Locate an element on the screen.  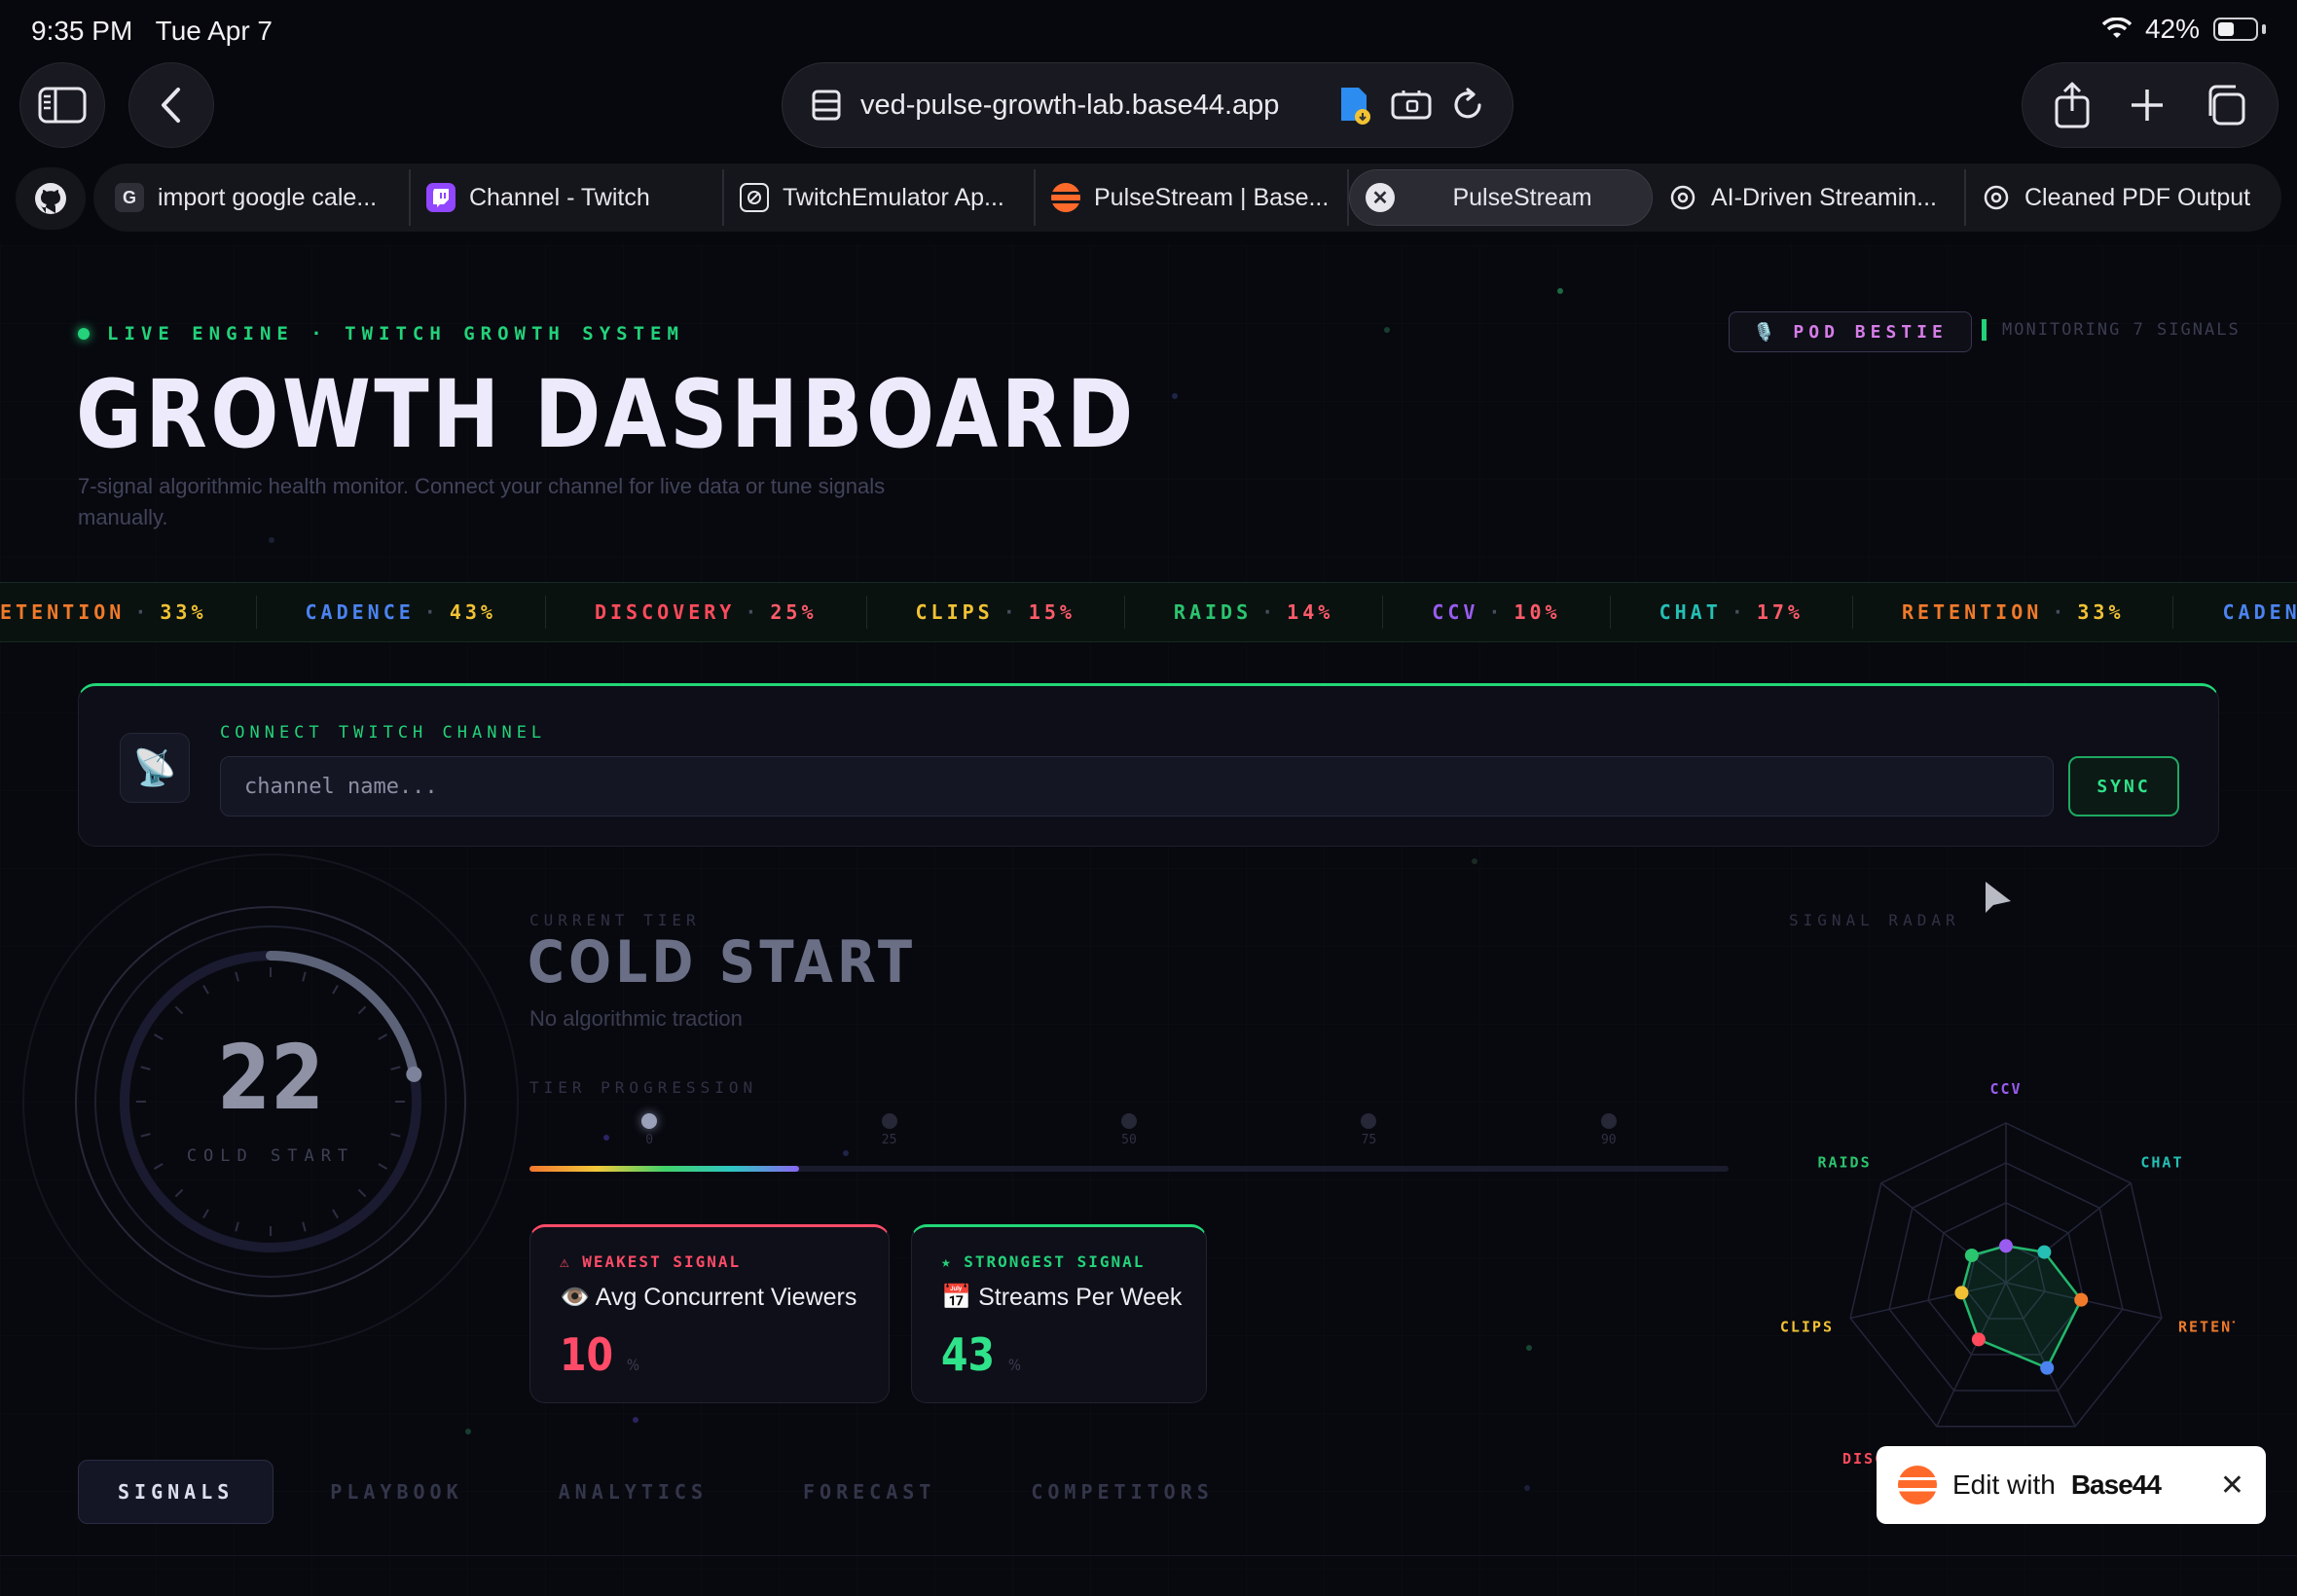
live-engine-eyebrow: LIVE ENGINE · TWITCH GROWTH SYSTEM is located at coordinates (381, 334).